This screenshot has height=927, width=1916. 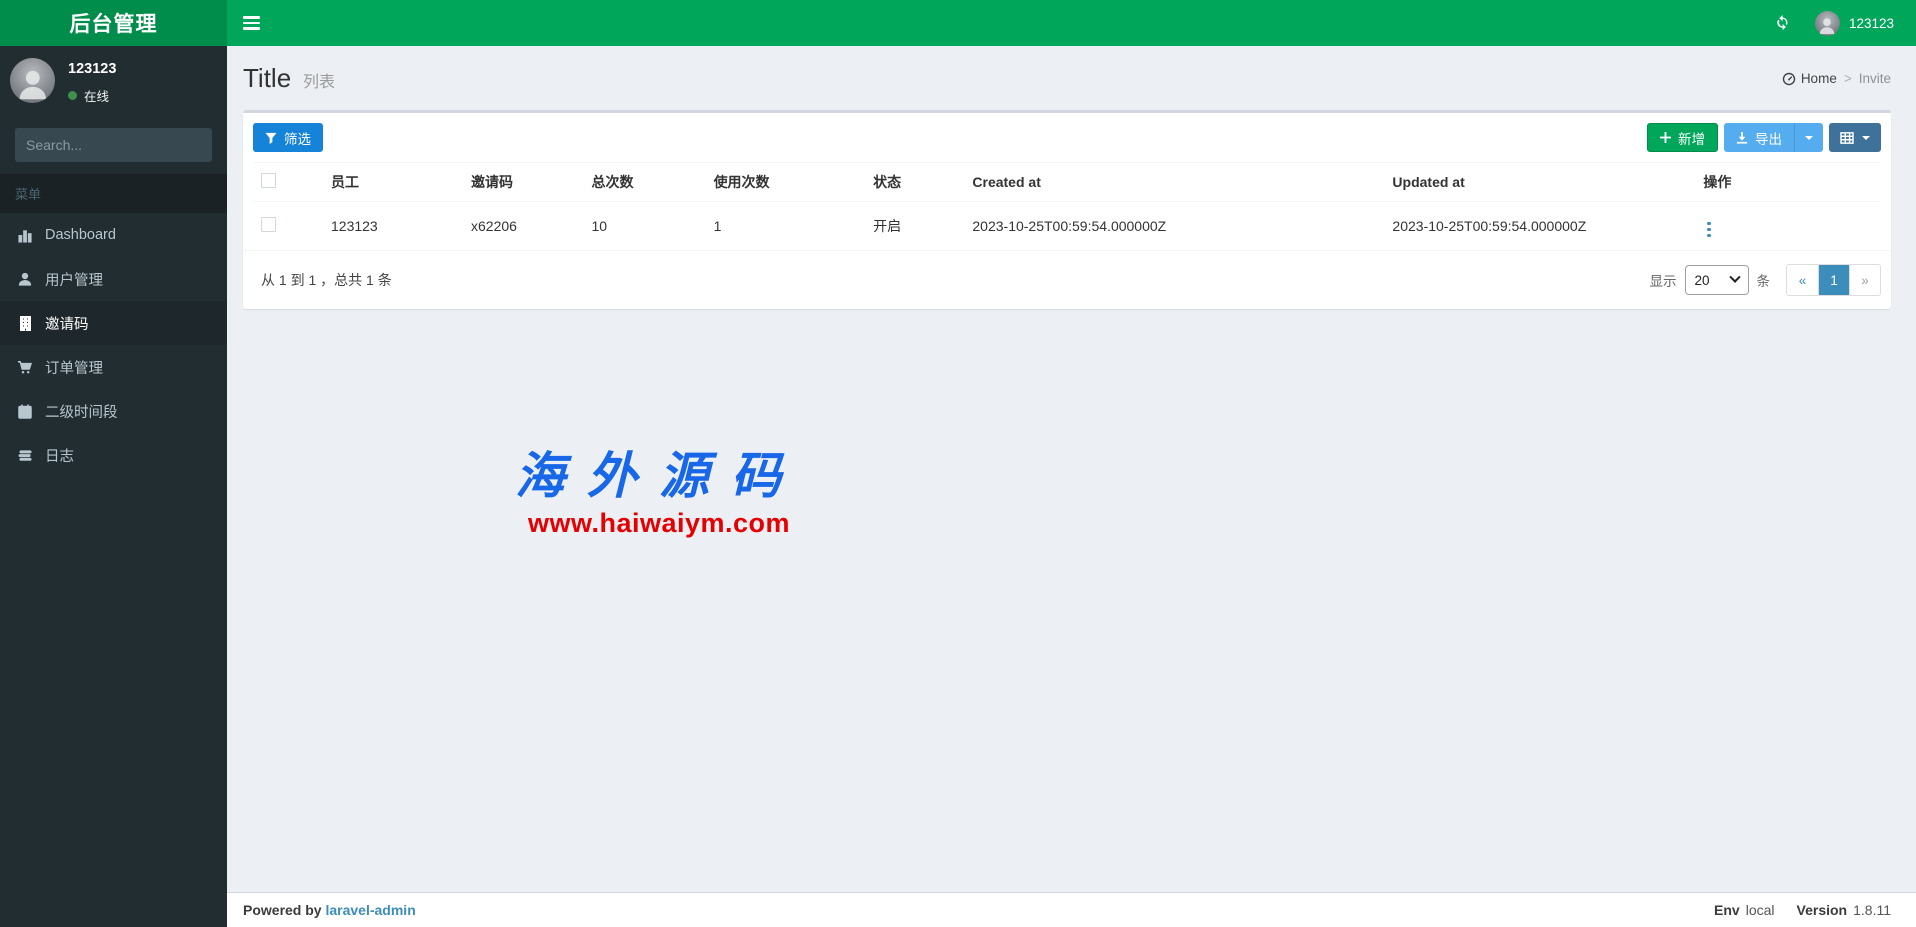 I want to click on env-value: local, so click(x=1760, y=910).